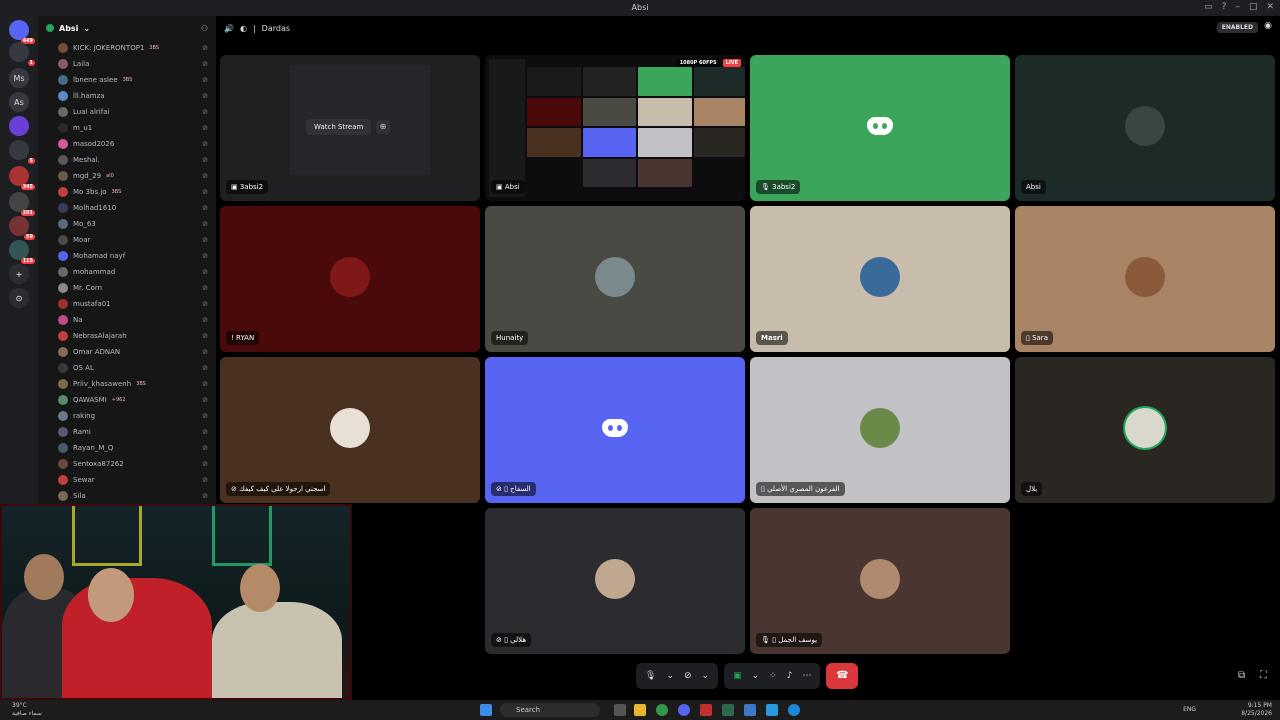 This screenshot has height=720, width=1280. What do you see at coordinates (127, 208) in the screenshot?
I see `member-item: Molhad1610 ⊘` at bounding box center [127, 208].